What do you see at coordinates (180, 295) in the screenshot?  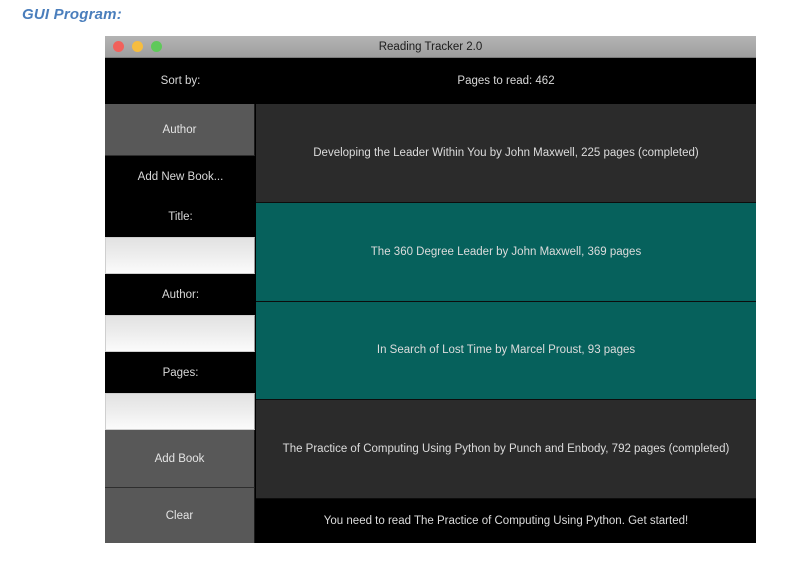 I see `author-field-label: Author:` at bounding box center [180, 295].